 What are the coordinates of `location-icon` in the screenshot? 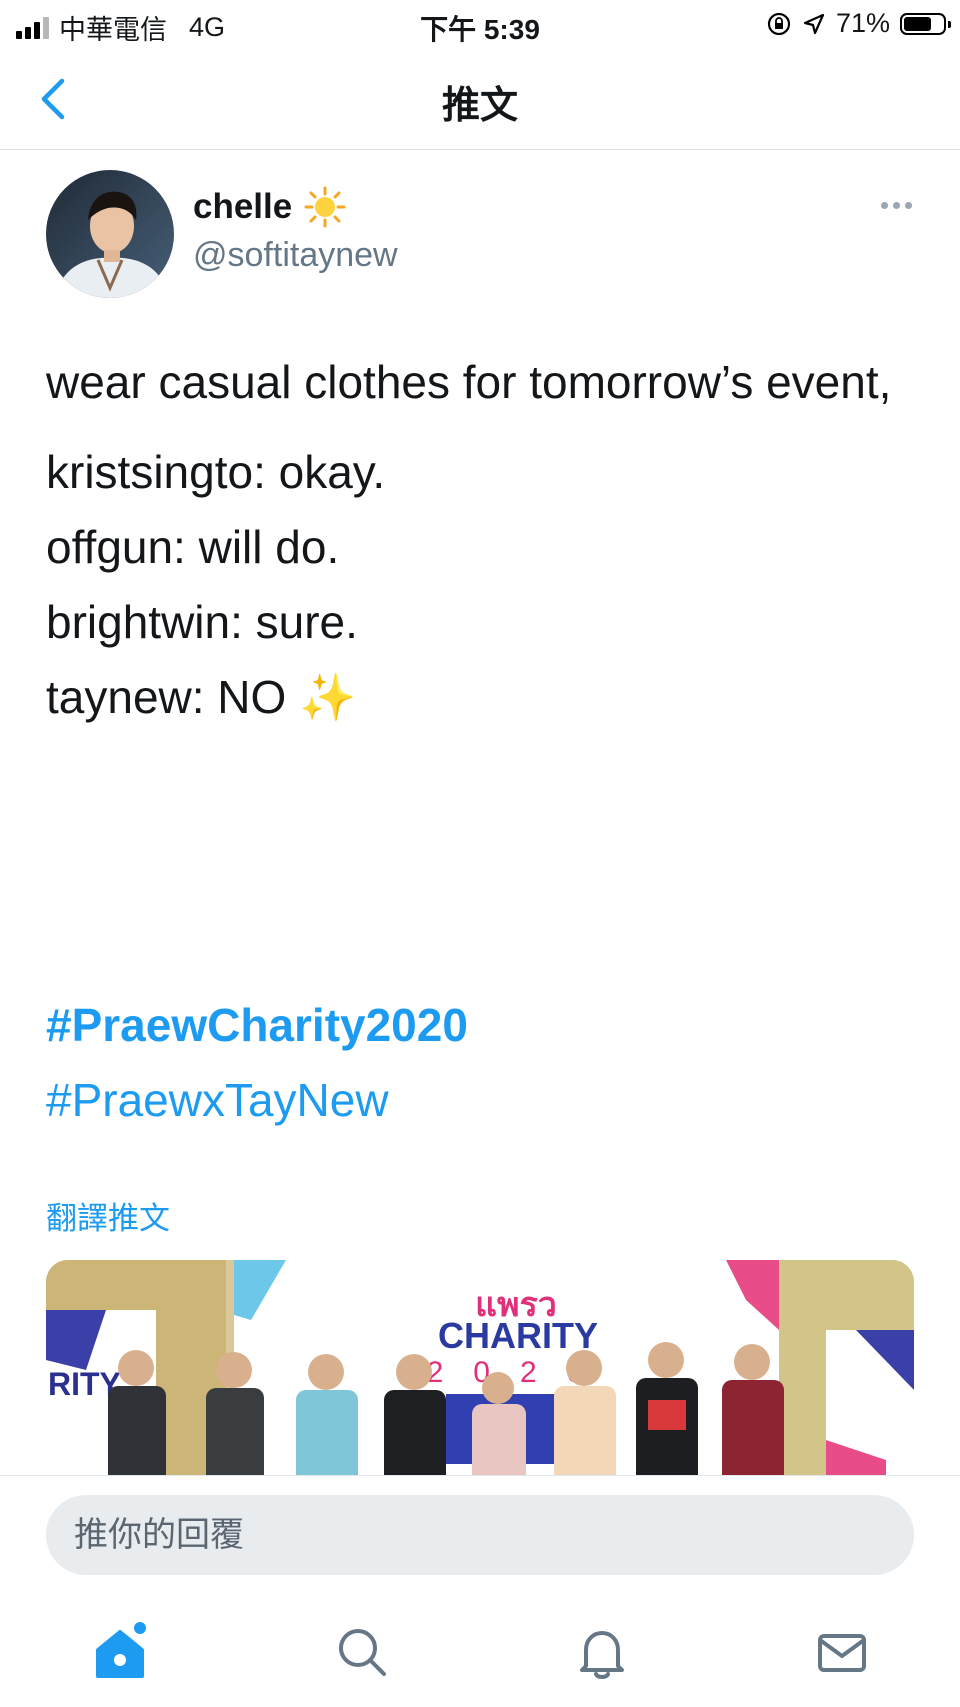 It's located at (814, 23).